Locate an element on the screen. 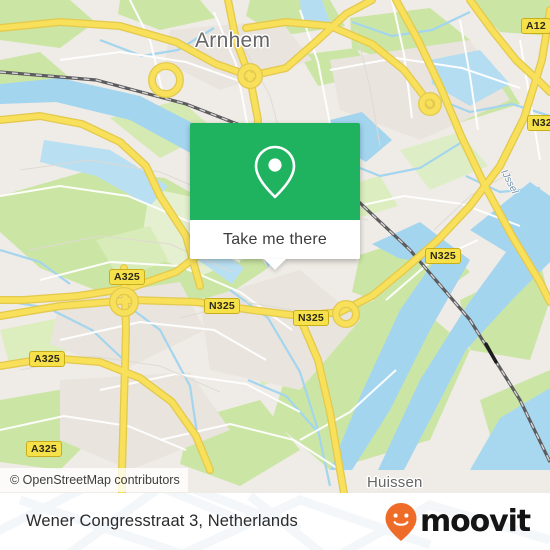 This screenshot has height=550, width=550. moovit-smiley-pin-icon is located at coordinates (401, 521).